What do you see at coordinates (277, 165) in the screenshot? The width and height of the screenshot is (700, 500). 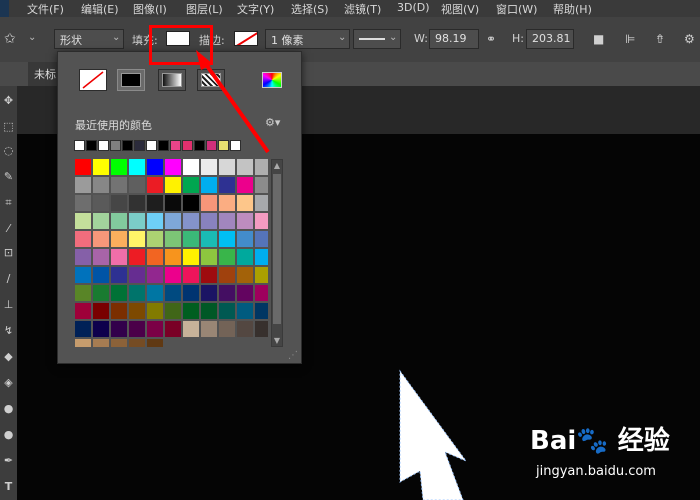 I see `scroll-up-icon: ▲` at bounding box center [277, 165].